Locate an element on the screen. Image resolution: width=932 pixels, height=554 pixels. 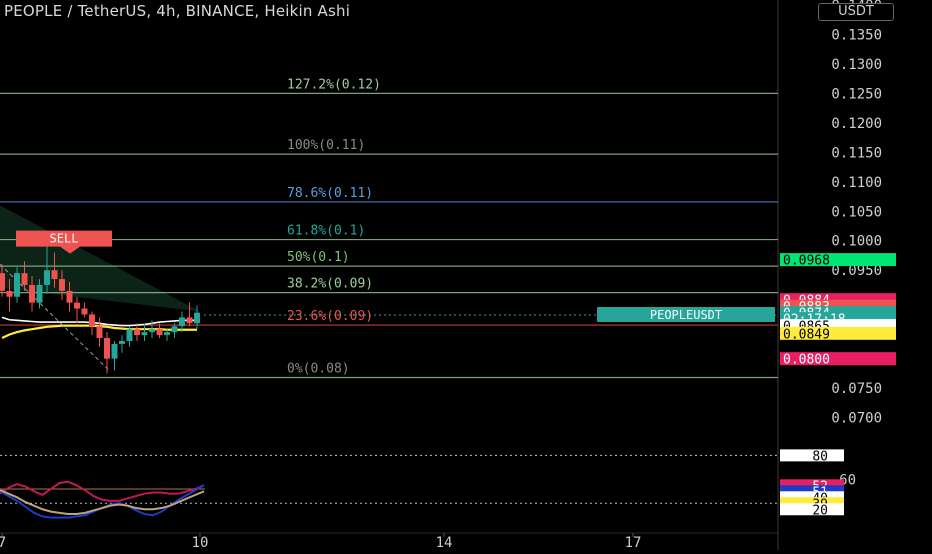
y-tick-label: 0.0750 is located at coordinates (856, 389).